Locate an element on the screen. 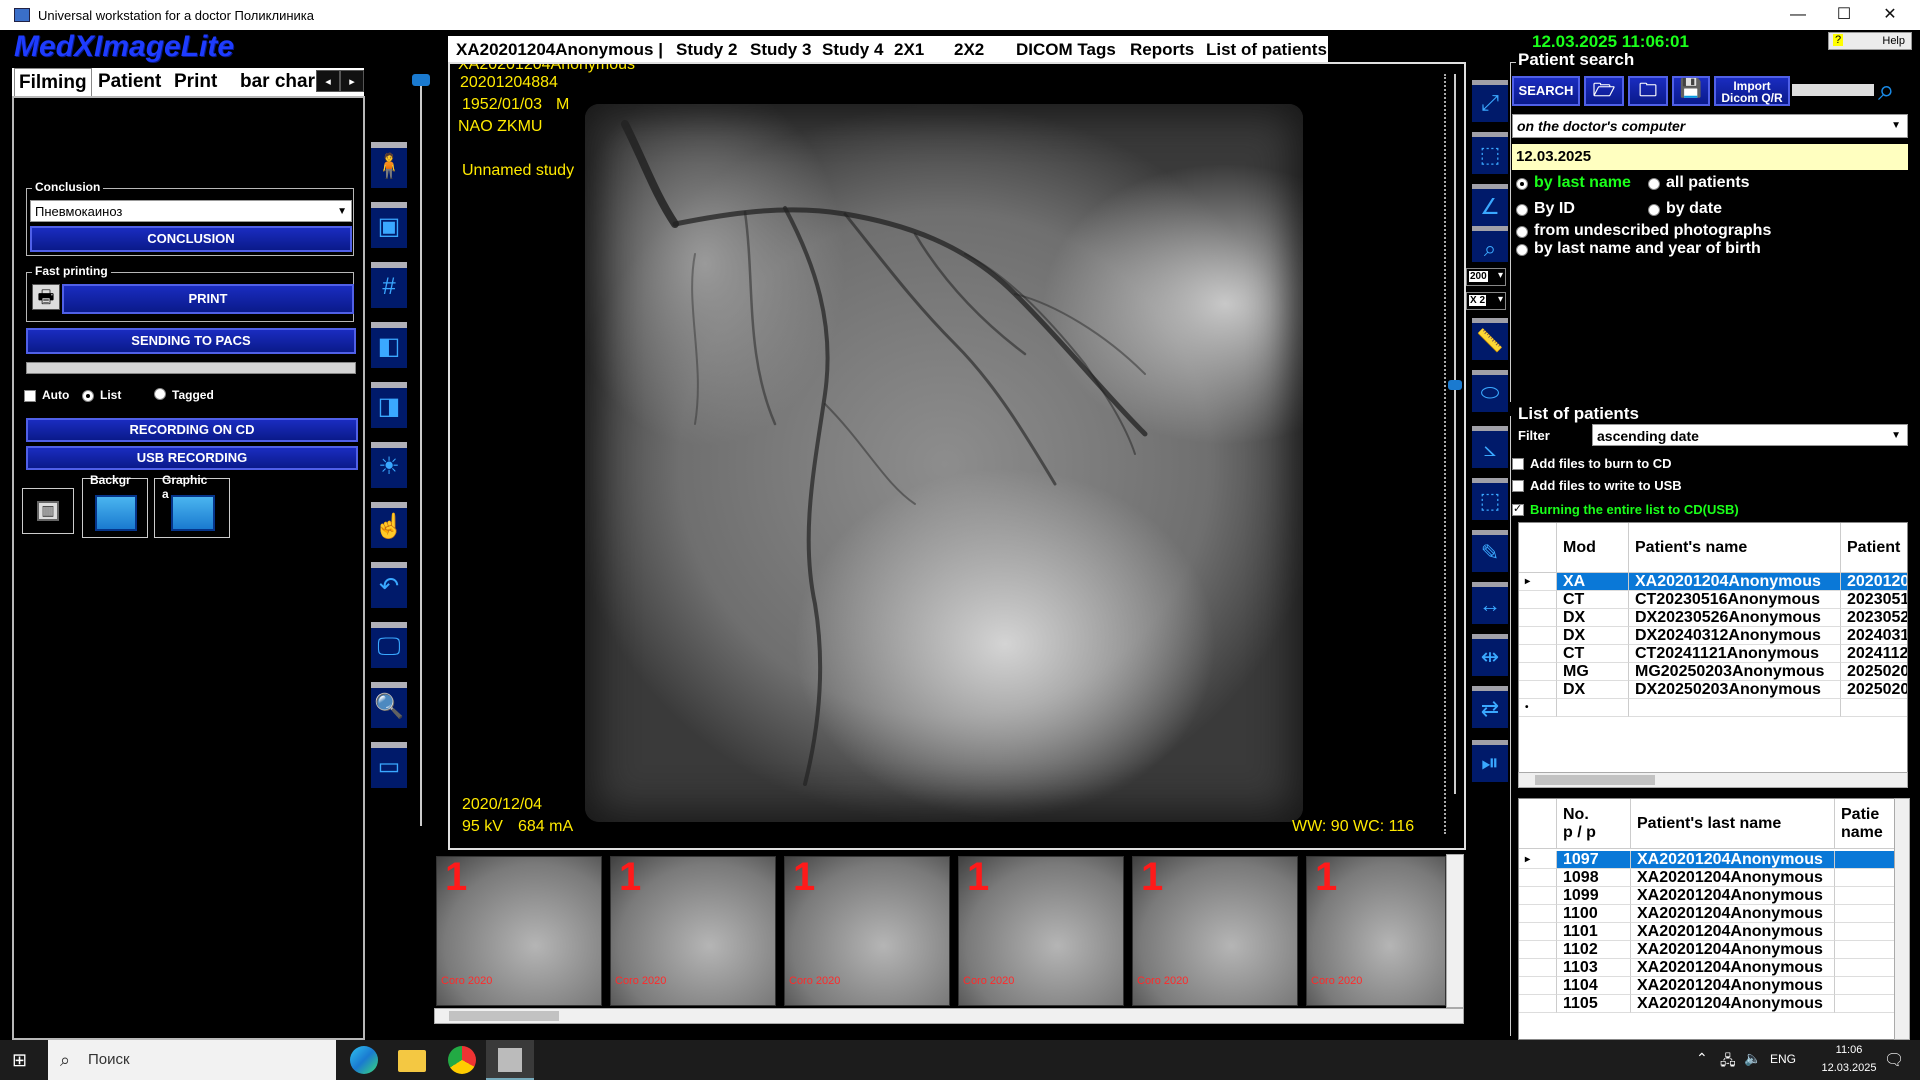  layout-toggle-button: ▥ is located at coordinates (48, 511).